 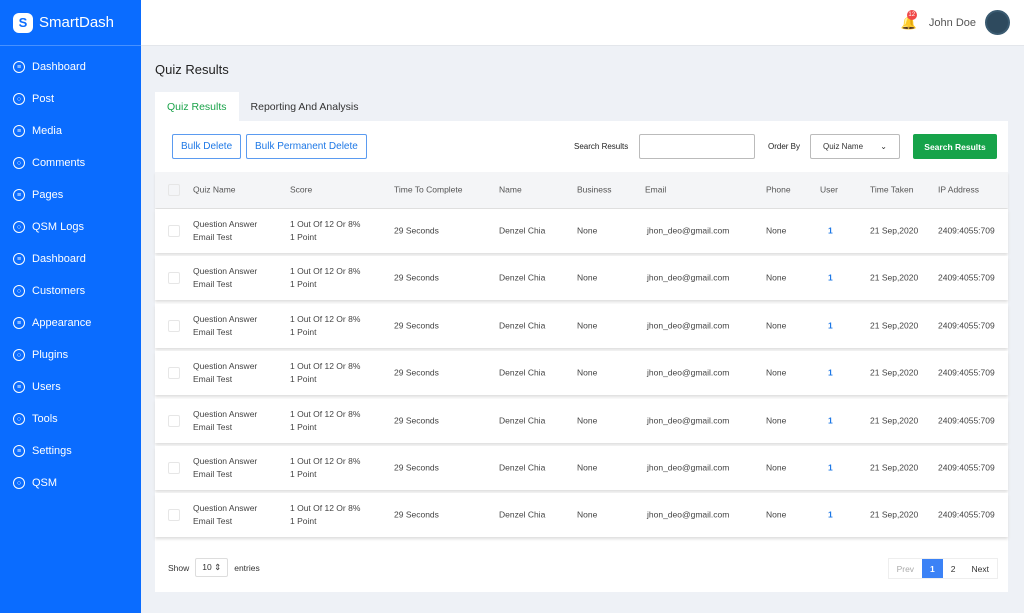 I want to click on brand-name: SmartDash, so click(x=77, y=22).